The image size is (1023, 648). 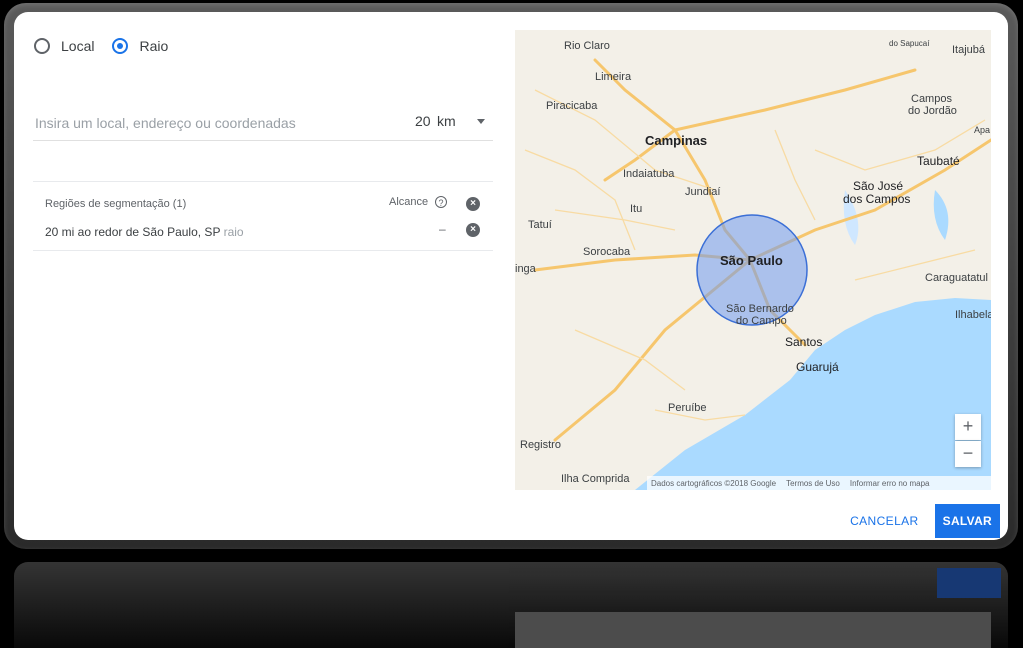 I want to click on targeting-row: 20 mi ao redor de São Paulo, SP raio, so click(x=144, y=232).